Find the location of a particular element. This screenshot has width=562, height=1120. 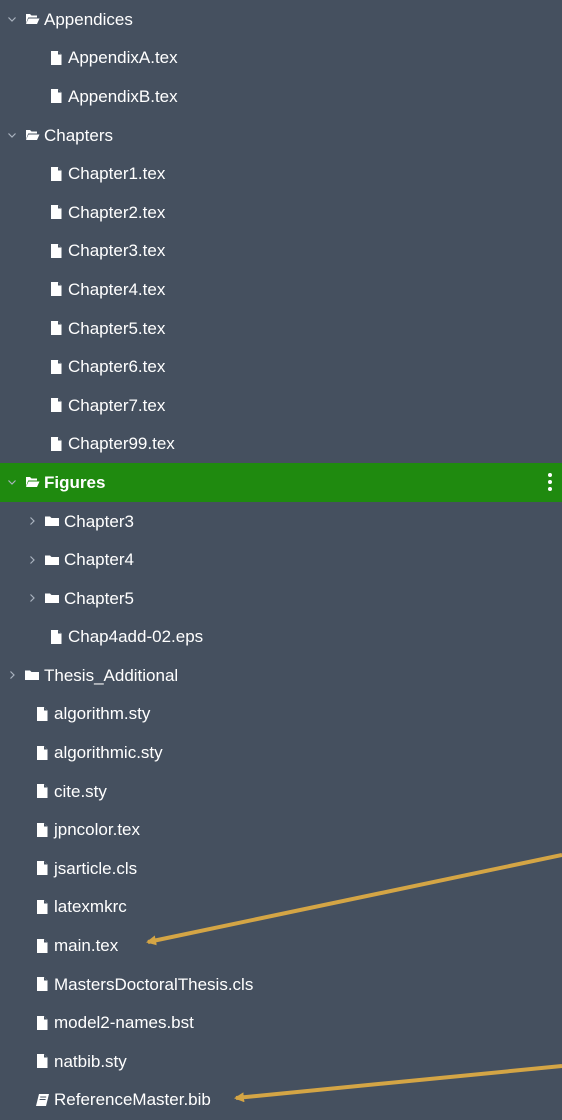

tree-item: Thesis_Additional is located at coordinates (281, 675).